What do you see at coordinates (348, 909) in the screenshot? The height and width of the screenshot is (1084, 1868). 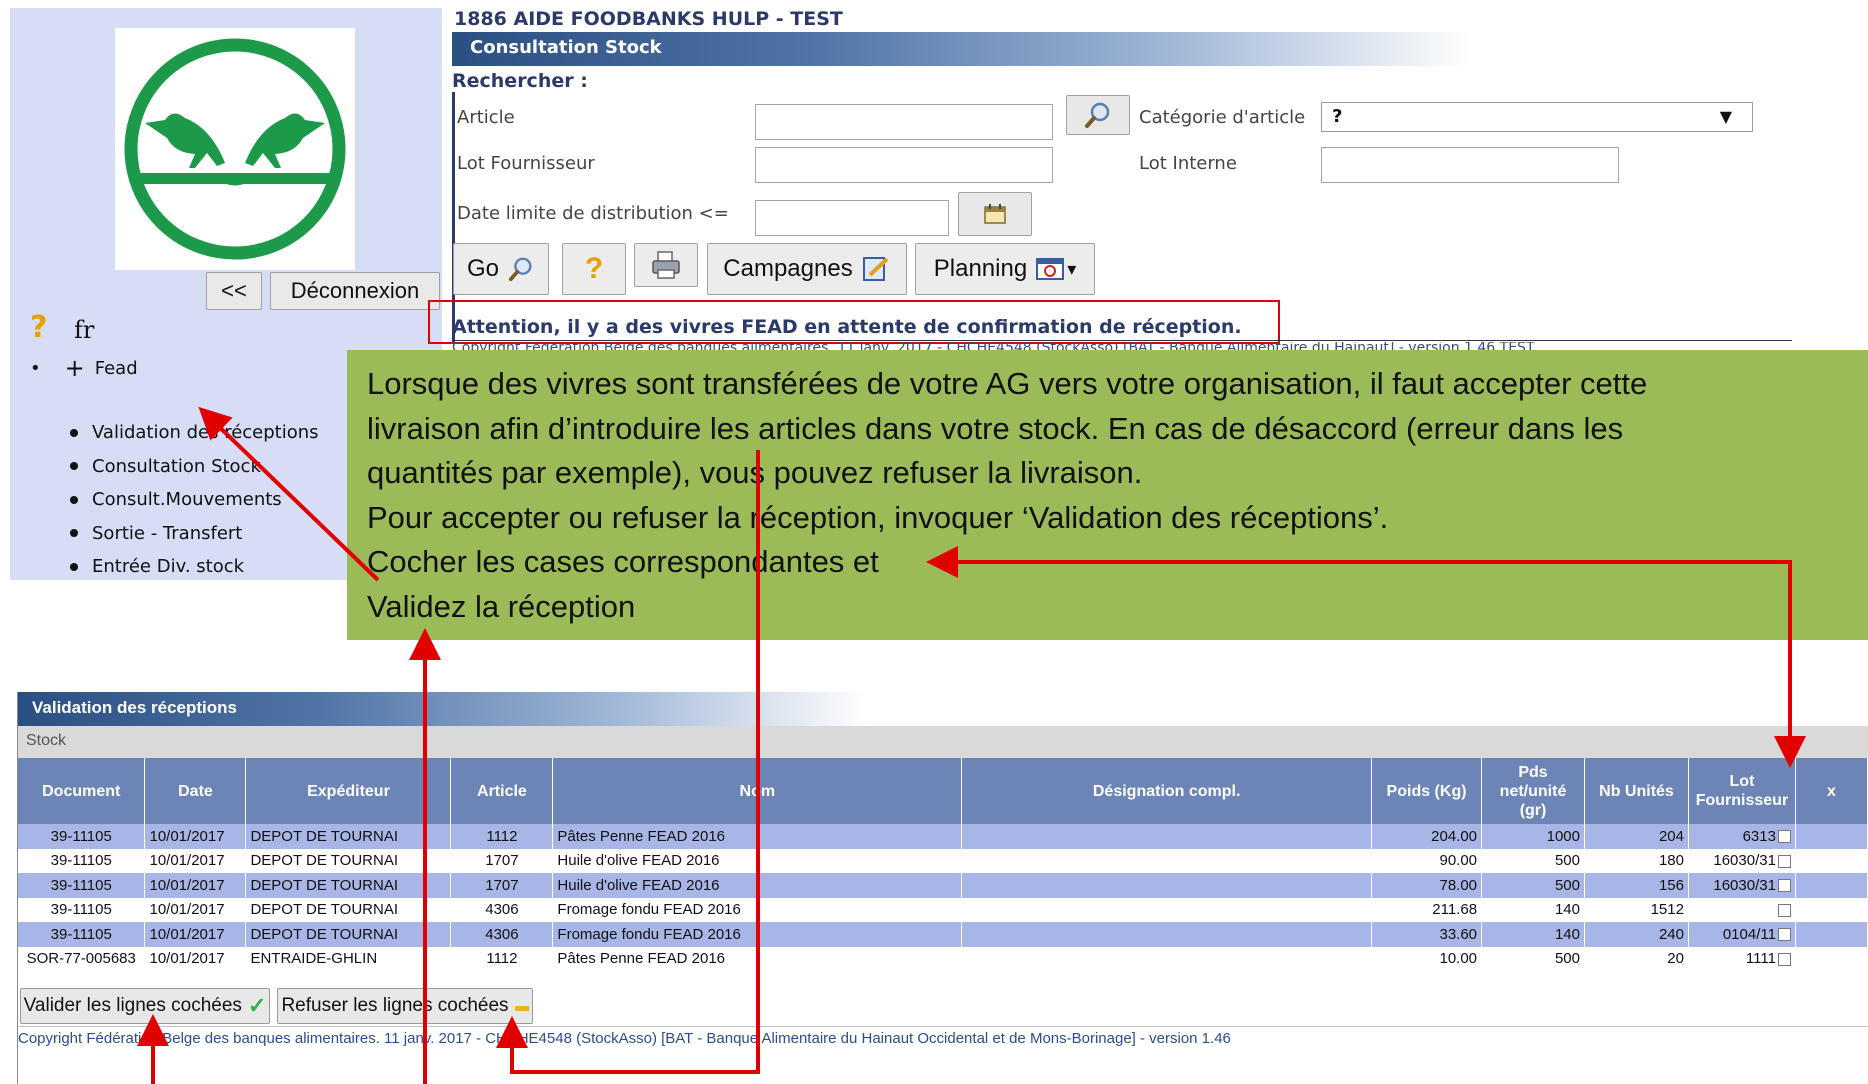 I see `cell-sender: DEPOT DE TOURNAI` at bounding box center [348, 909].